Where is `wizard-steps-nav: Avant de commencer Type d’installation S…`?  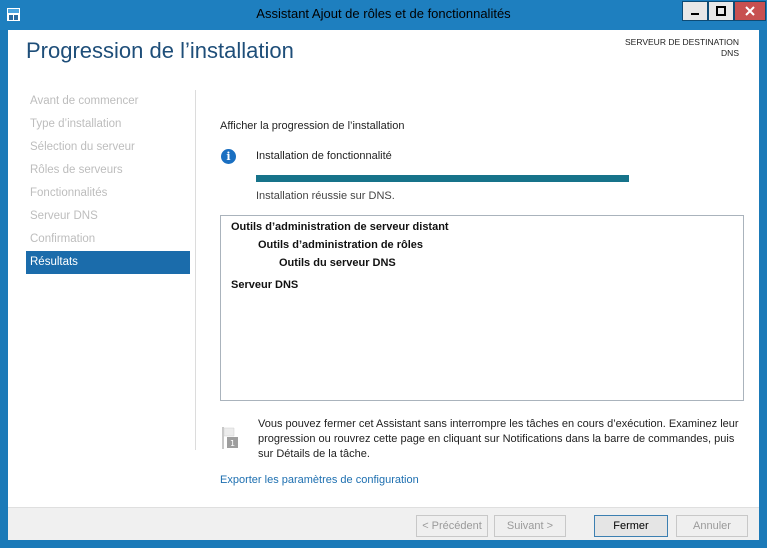 wizard-steps-nav: Avant de commencer Type d’installation S… is located at coordinates (108, 182).